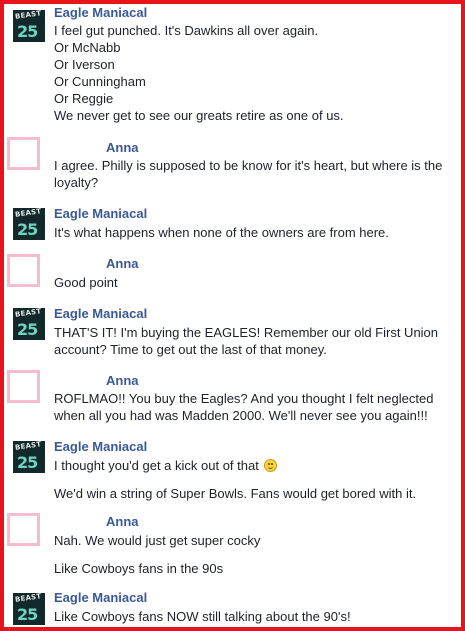  Describe the element at coordinates (254, 568) in the screenshot. I see `message-followup-text: Like Cowboys fans in the 90s` at that location.